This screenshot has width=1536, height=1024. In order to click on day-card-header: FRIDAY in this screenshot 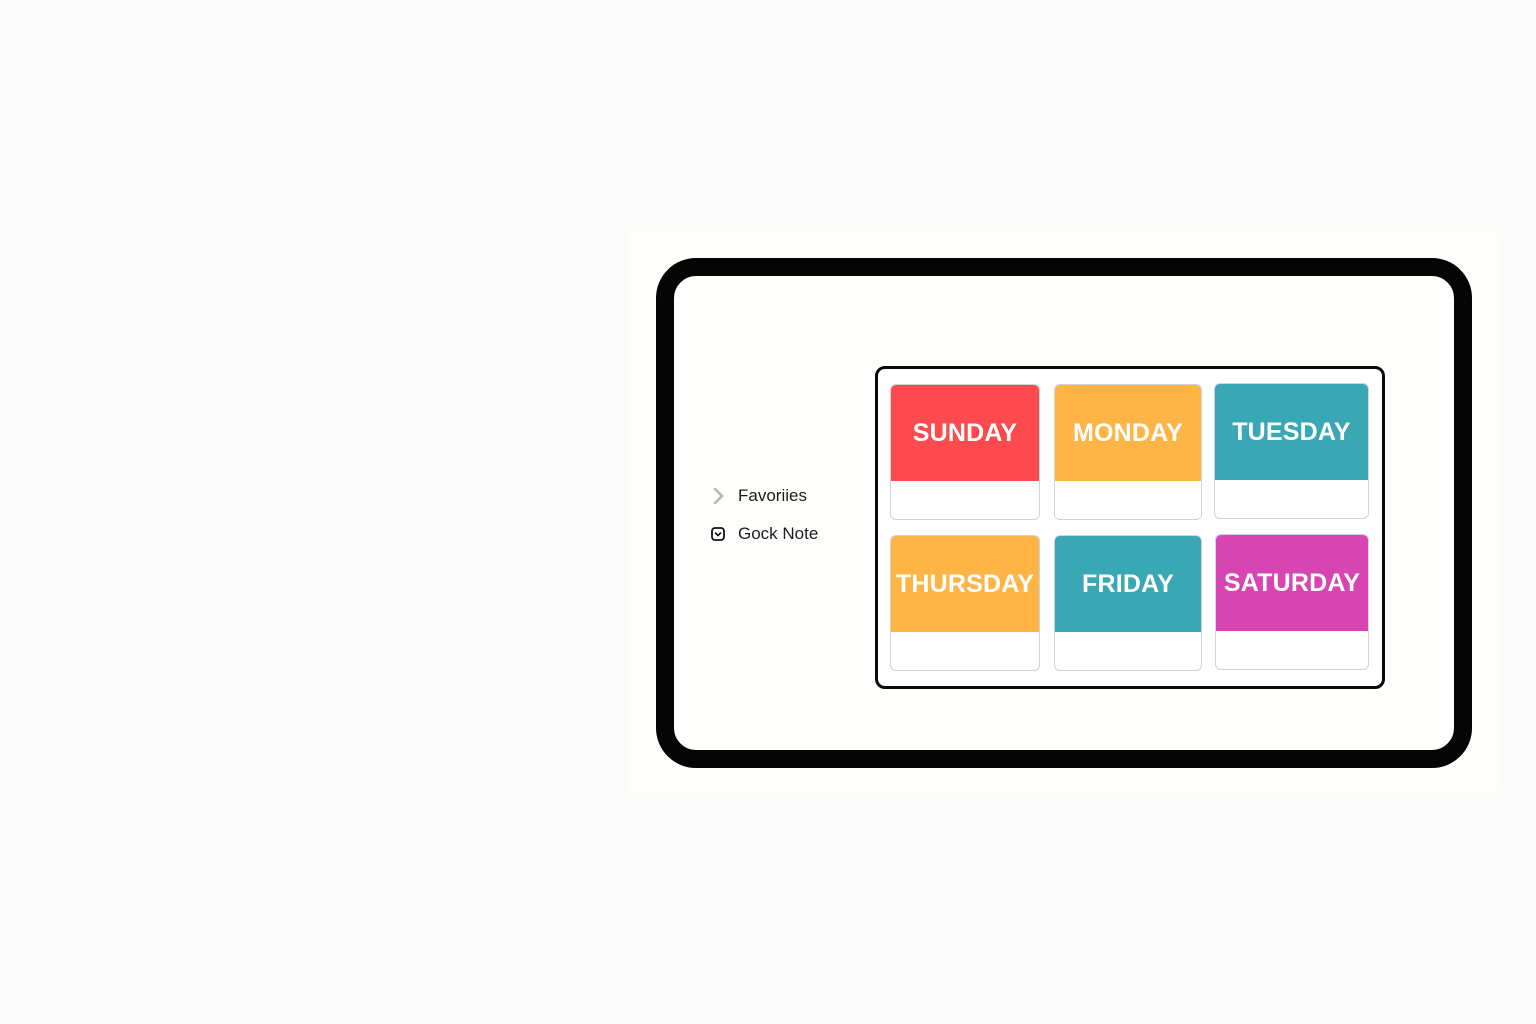, I will do `click(1128, 584)`.